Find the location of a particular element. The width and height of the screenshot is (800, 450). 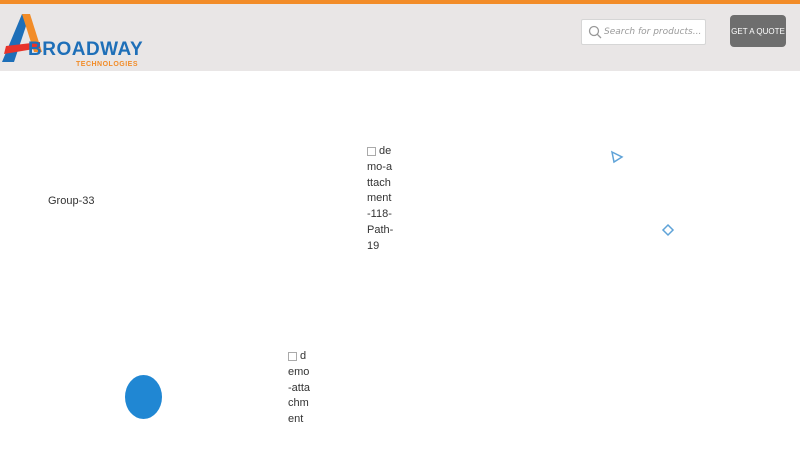

get-a-quote-button: GET A QUOTE is located at coordinates (758, 31).